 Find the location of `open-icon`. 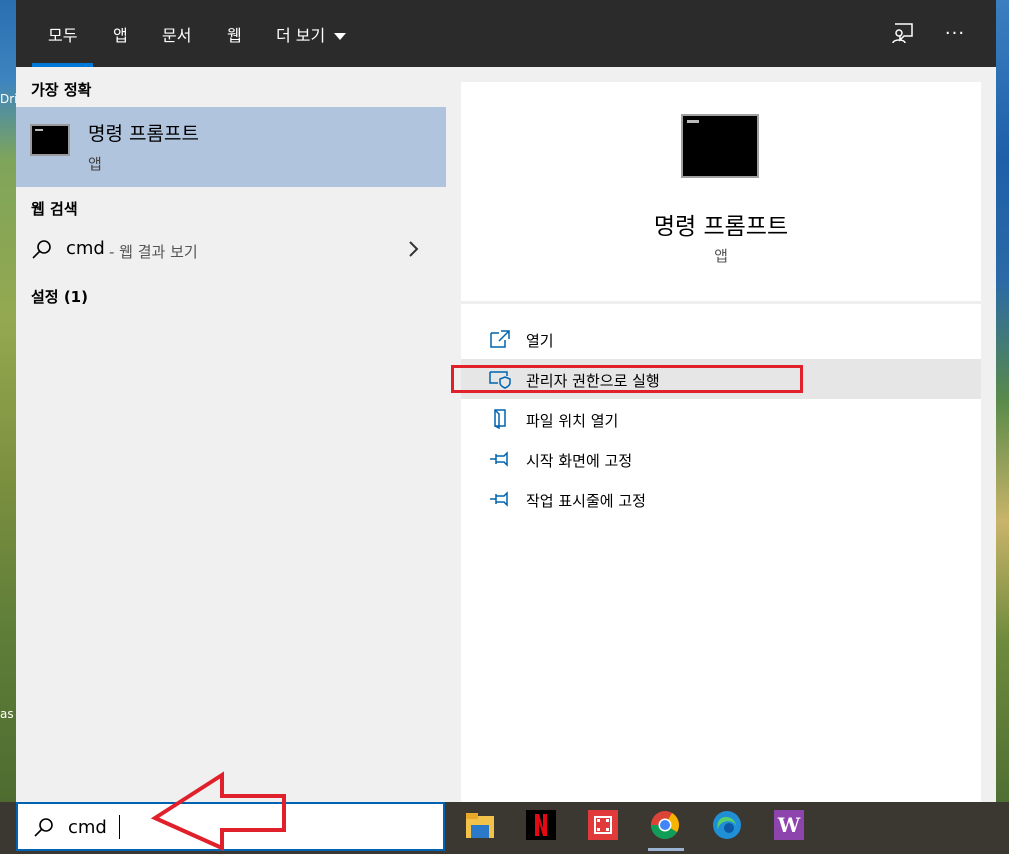

open-icon is located at coordinates (500, 339).